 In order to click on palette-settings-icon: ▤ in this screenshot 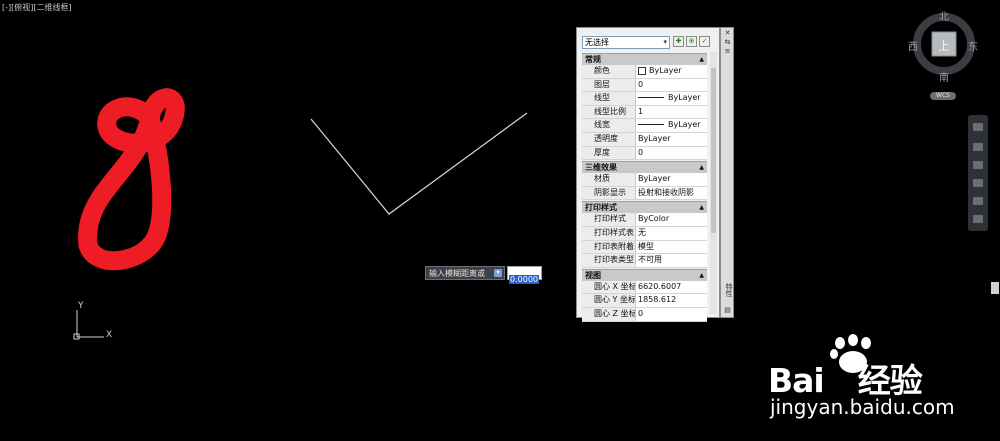, I will do `click(727, 310)`.